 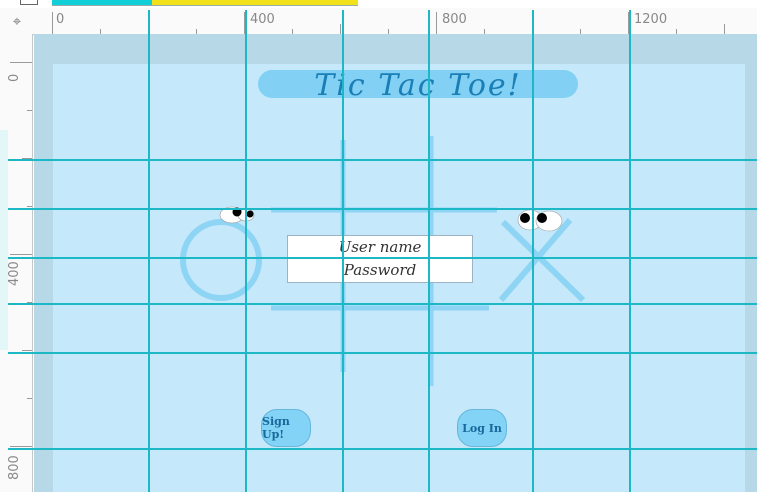 What do you see at coordinates (482, 428) in the screenshot?
I see `log-in-button: Log In` at bounding box center [482, 428].